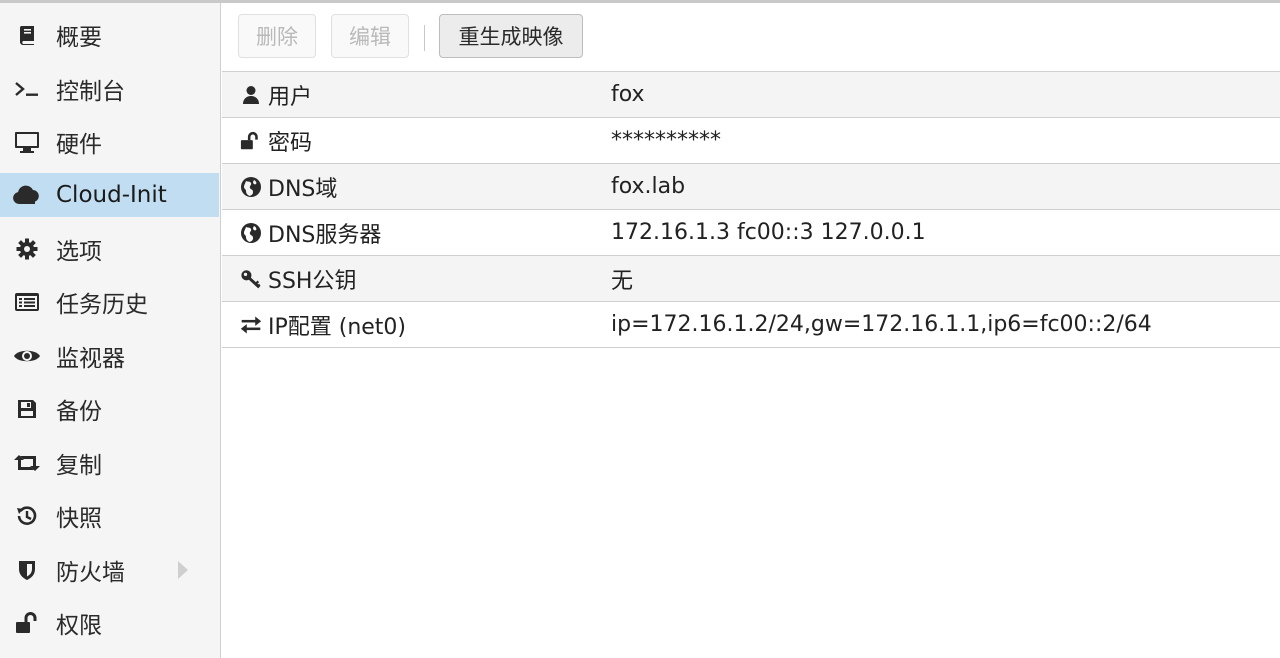 This screenshot has height=658, width=1280. Describe the element at coordinates (27, 302) in the screenshot. I see `list-icon` at that location.